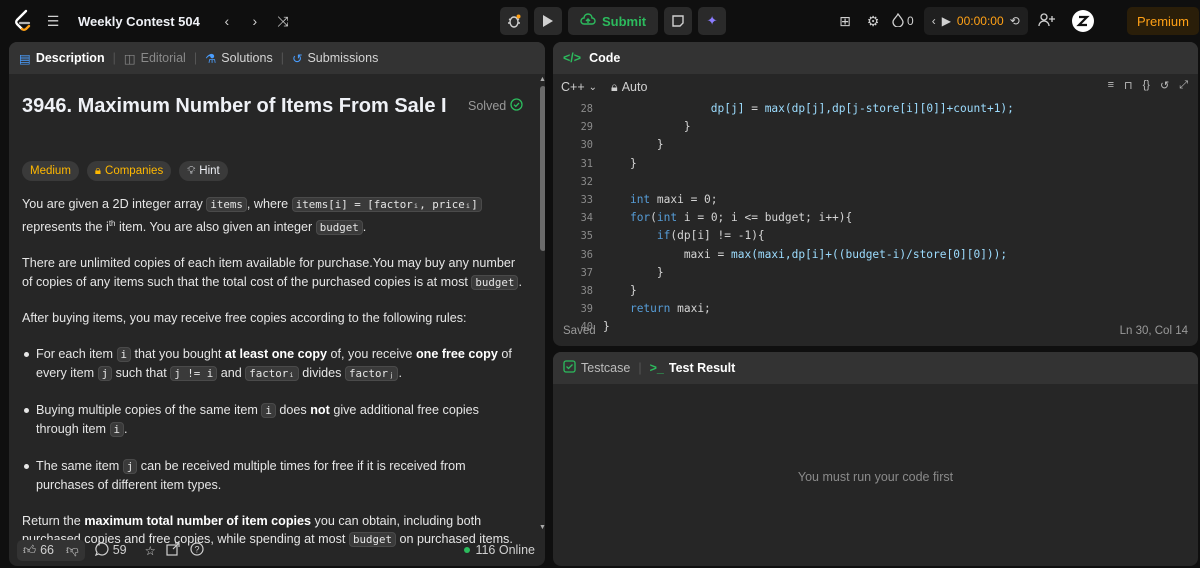 This screenshot has width=1200, height=568. Describe the element at coordinates (845, 21) in the screenshot. I see `layout-grid-icon: ⊞` at that location.